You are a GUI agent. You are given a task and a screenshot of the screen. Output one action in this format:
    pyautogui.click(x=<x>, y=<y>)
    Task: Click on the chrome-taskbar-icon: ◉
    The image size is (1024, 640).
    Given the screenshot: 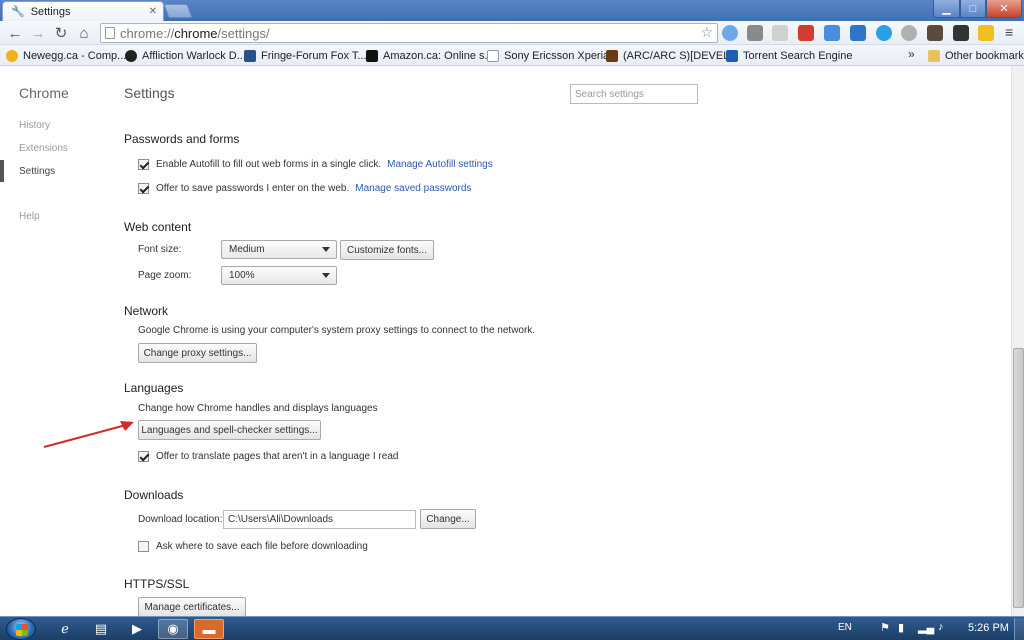 What is the action you would take?
    pyautogui.click(x=173, y=629)
    